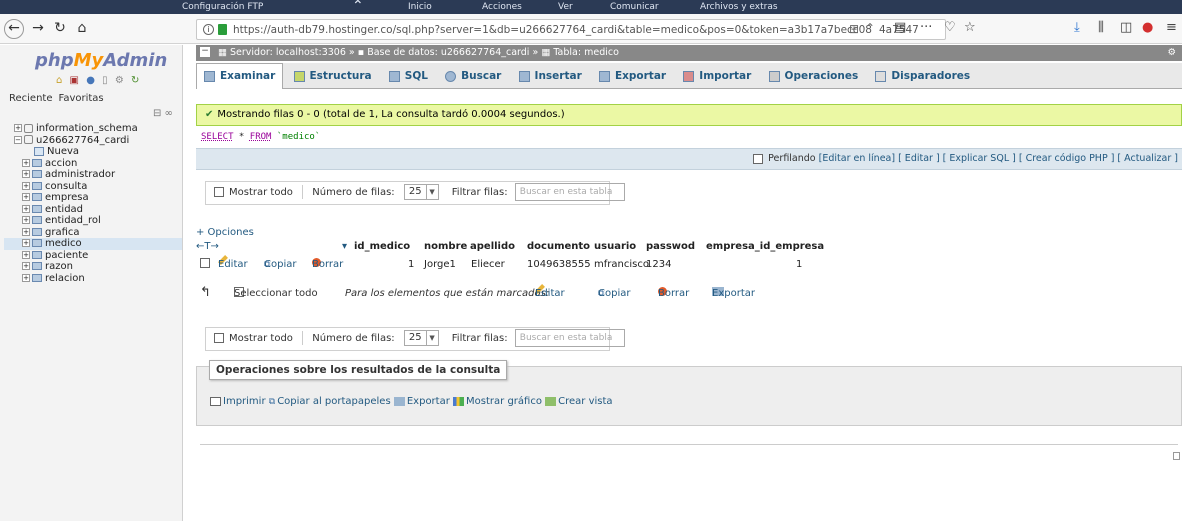 This screenshot has height=521, width=1182. What do you see at coordinates (330, 401) in the screenshot?
I see `copy-clipboard-link: ⧉ Copiar al portapapeles` at bounding box center [330, 401].